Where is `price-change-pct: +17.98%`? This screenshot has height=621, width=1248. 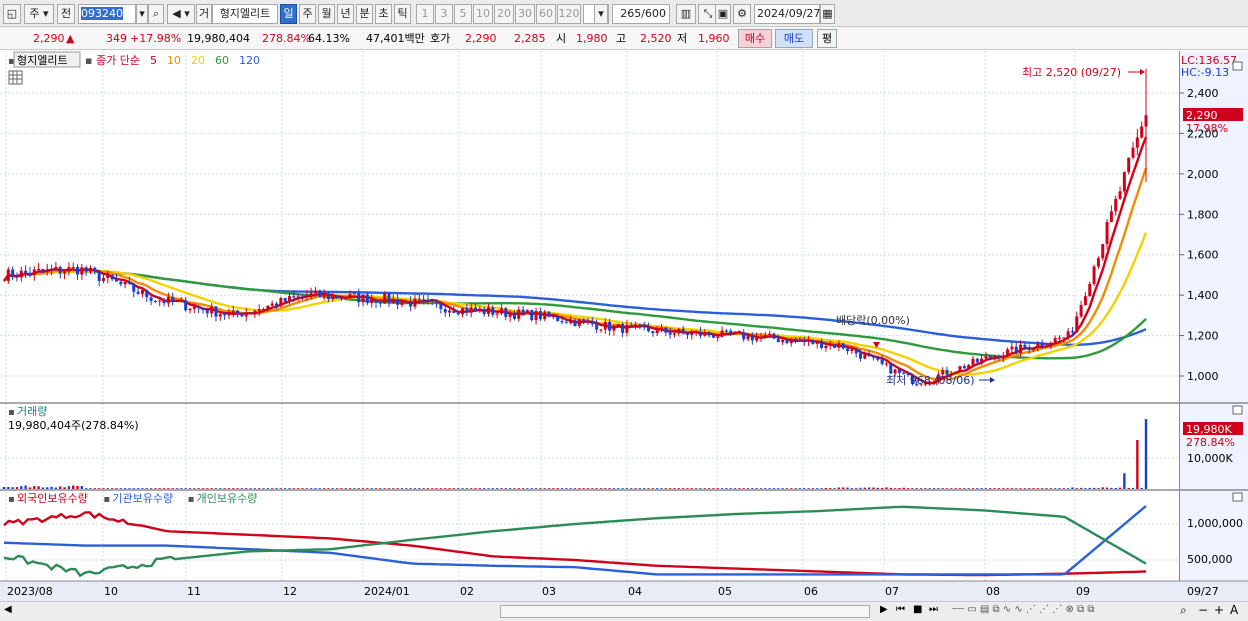
price-change-pct: +17.98% is located at coordinates (156, 38).